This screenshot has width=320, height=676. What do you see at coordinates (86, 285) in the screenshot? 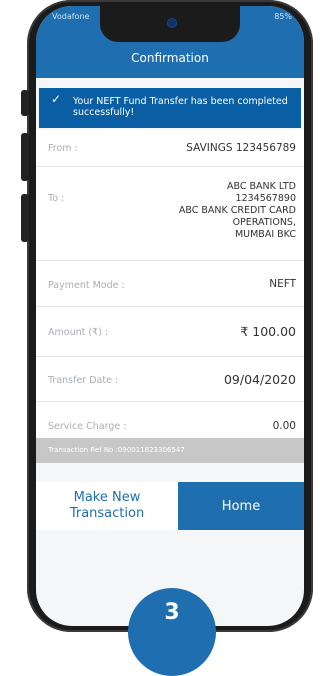
I see `payment-mode-label: Payment Mode :` at bounding box center [86, 285].